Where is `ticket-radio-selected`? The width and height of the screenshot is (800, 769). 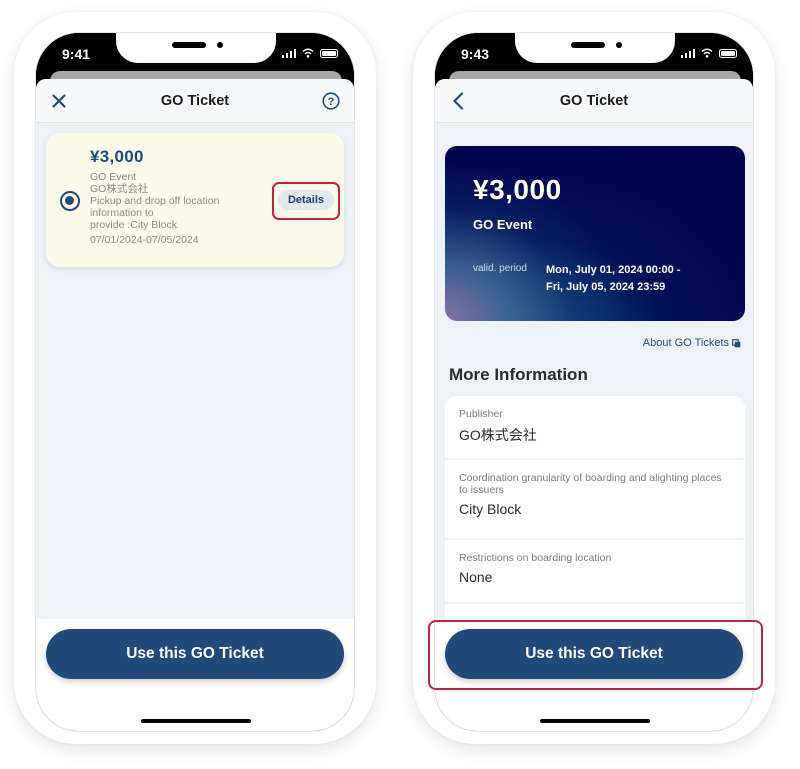 ticket-radio-selected is located at coordinates (70, 201).